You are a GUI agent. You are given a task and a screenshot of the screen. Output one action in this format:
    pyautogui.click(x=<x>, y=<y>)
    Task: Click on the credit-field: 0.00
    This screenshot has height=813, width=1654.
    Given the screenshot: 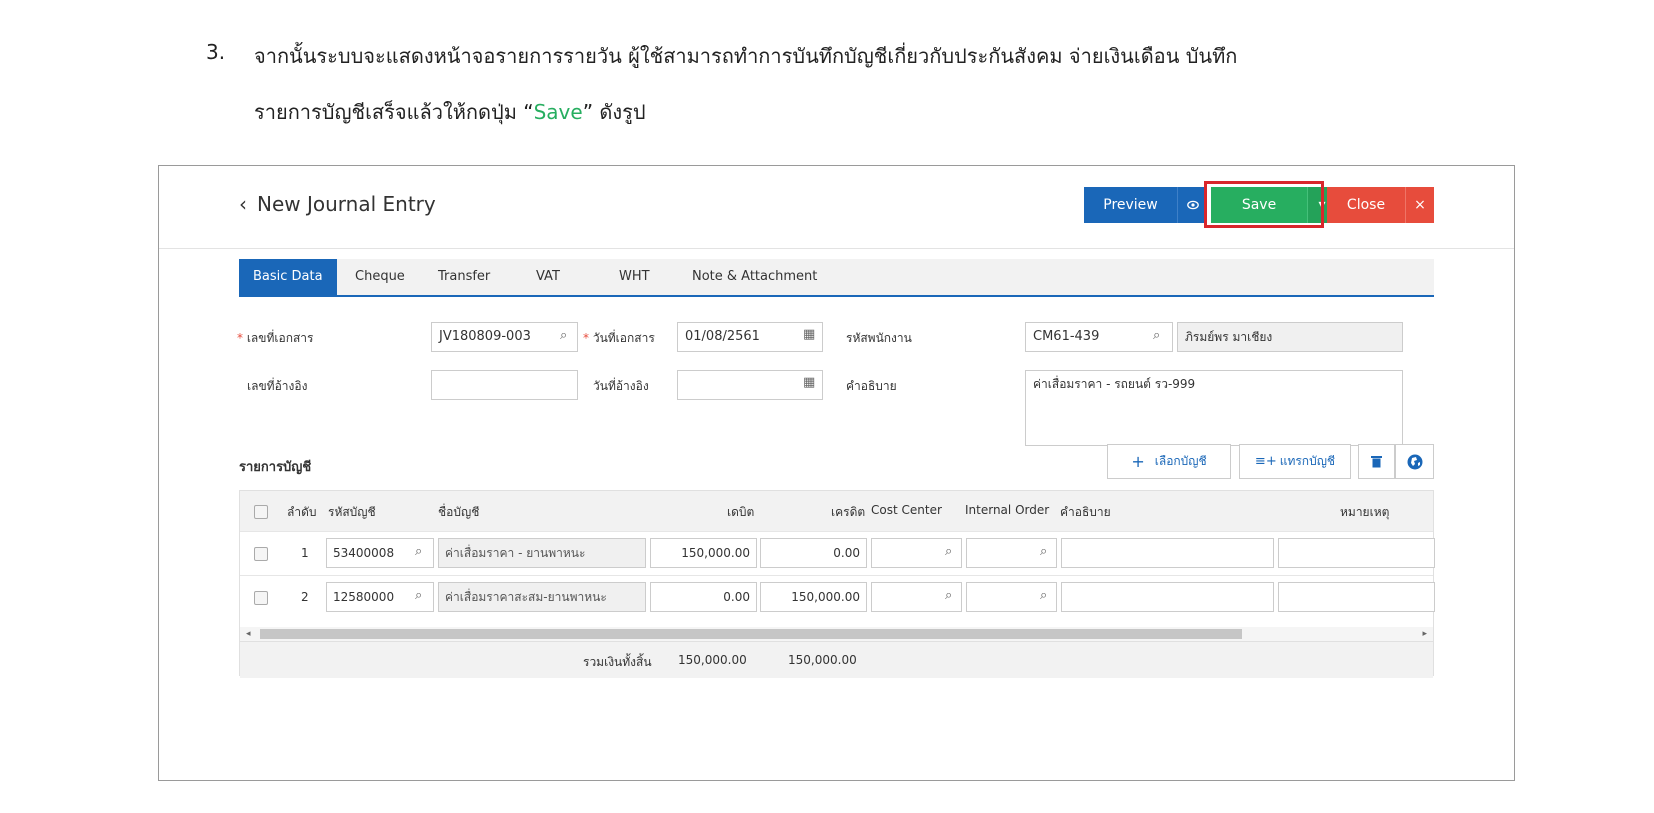 What is the action you would take?
    pyautogui.click(x=813, y=553)
    